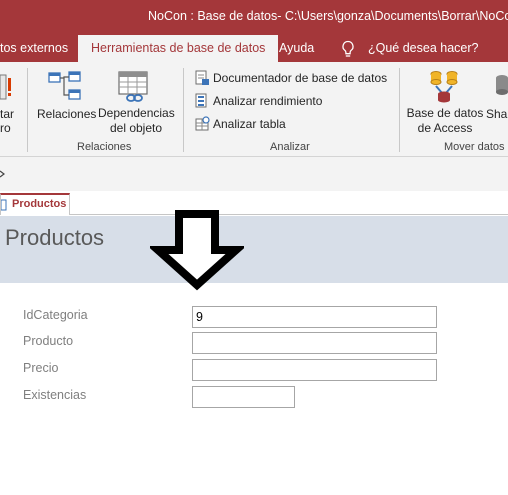 The image size is (508, 495). What do you see at coordinates (7, 88) in the screenshot?
I see `compact-database-icon` at bounding box center [7, 88].